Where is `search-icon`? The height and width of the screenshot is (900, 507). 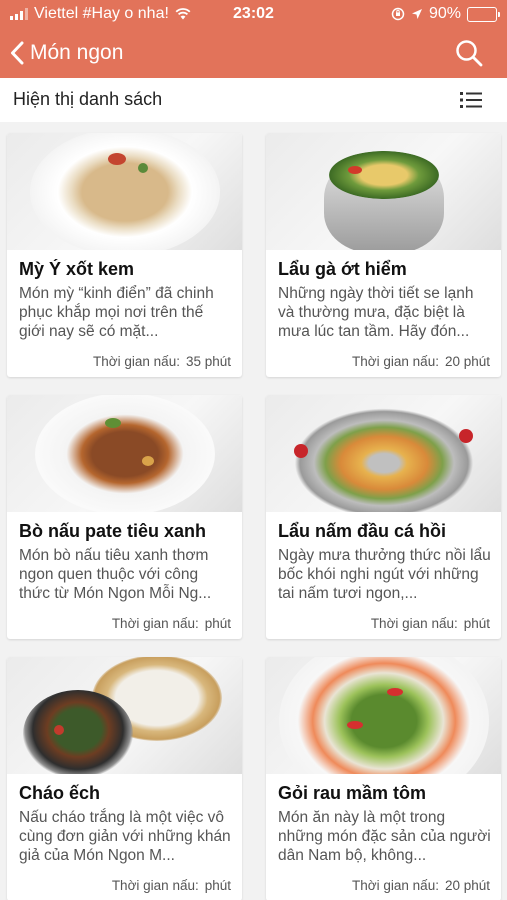
search-icon is located at coordinates (469, 53).